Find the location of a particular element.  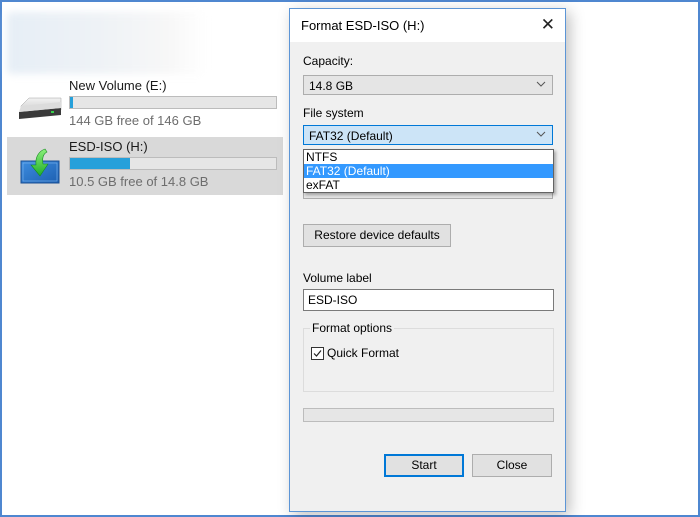

file-system-label: File system is located at coordinates (333, 113).